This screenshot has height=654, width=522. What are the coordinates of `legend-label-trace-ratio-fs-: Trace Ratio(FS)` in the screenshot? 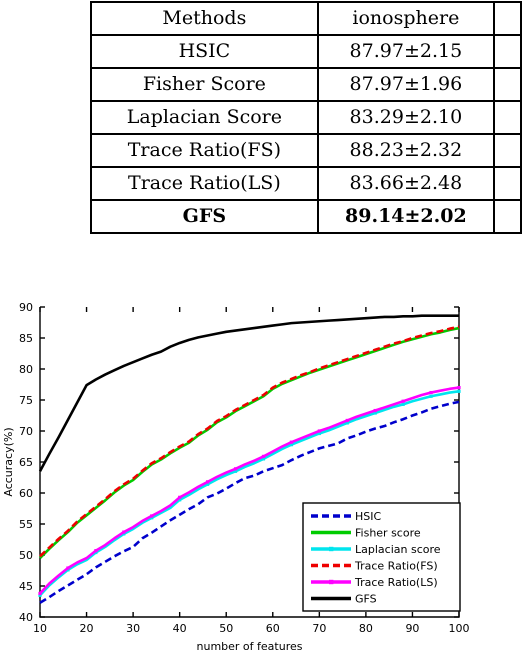 It's located at (396, 566).